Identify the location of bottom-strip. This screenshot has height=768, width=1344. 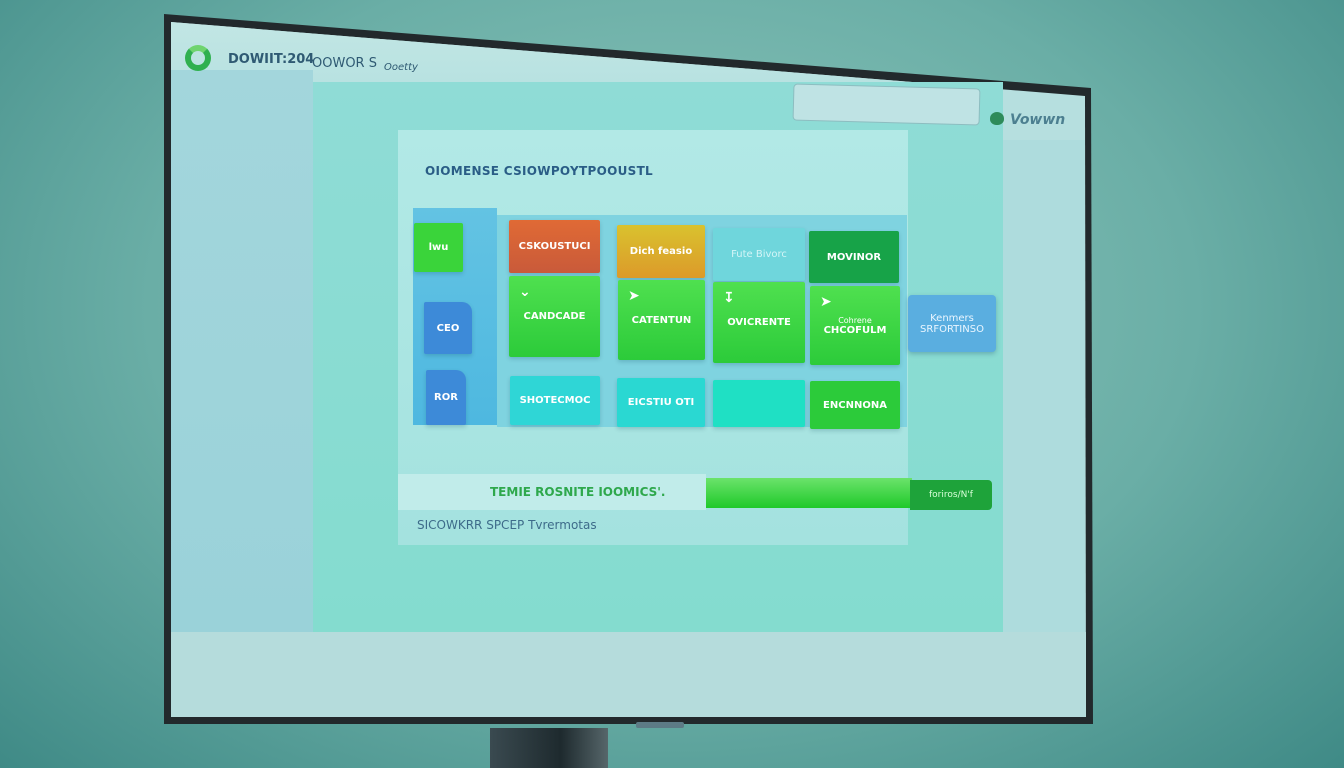
(628, 674).